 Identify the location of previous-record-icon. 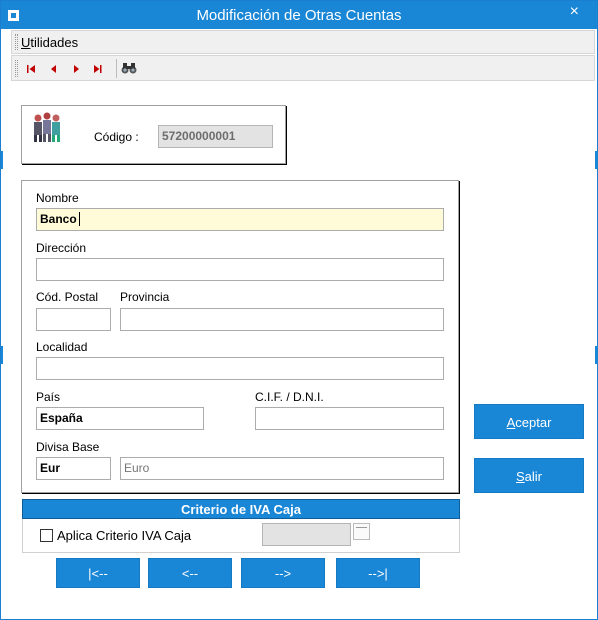
(53, 69).